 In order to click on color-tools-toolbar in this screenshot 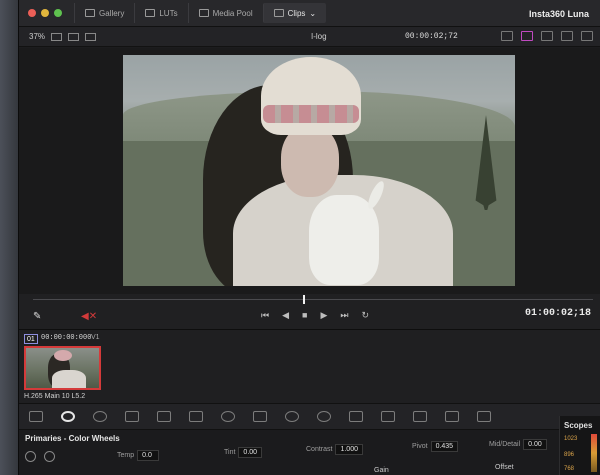, I will do `click(309, 417)`.